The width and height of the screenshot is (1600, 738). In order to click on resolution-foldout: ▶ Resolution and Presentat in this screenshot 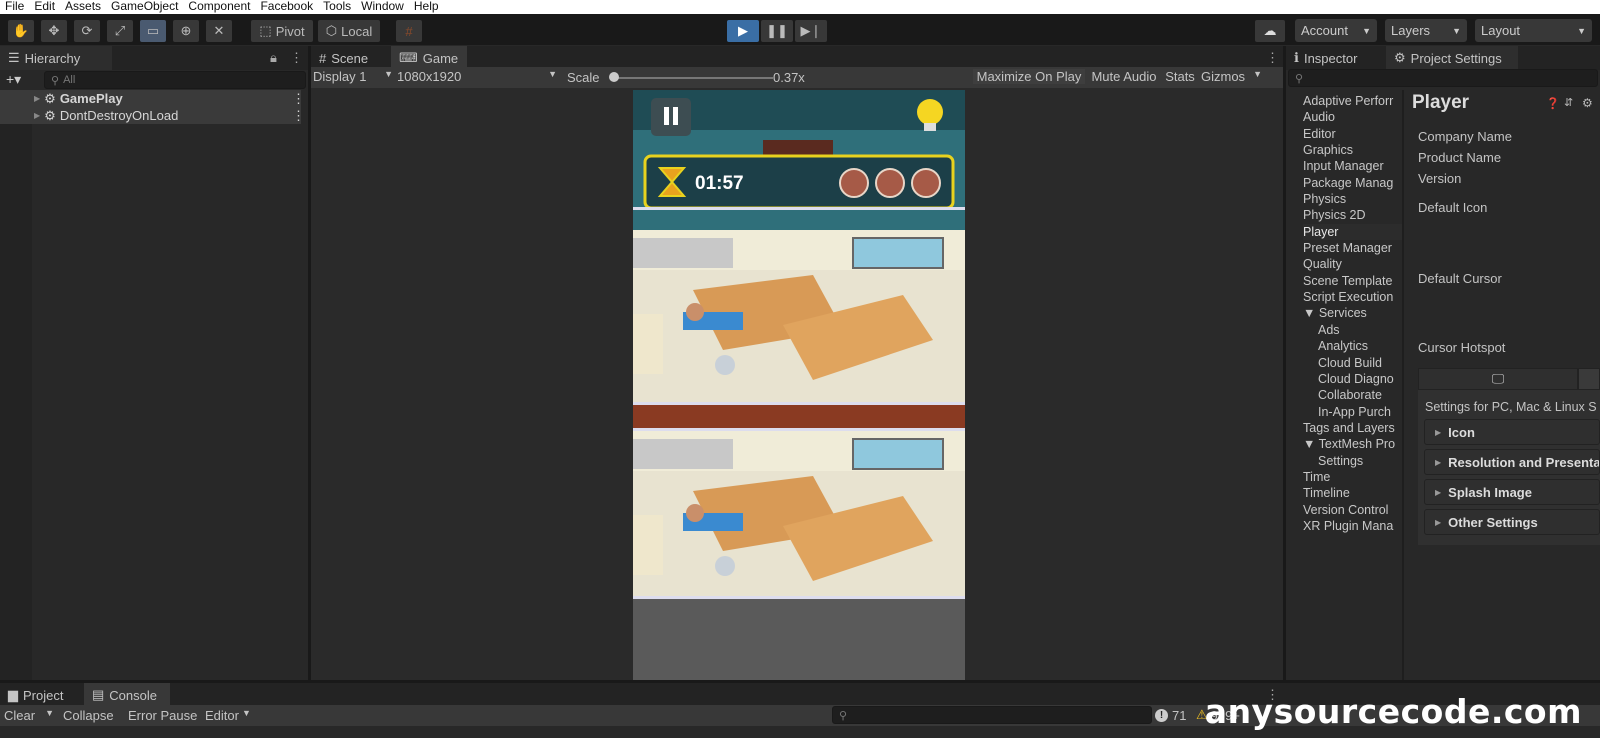, I will do `click(1512, 462)`.